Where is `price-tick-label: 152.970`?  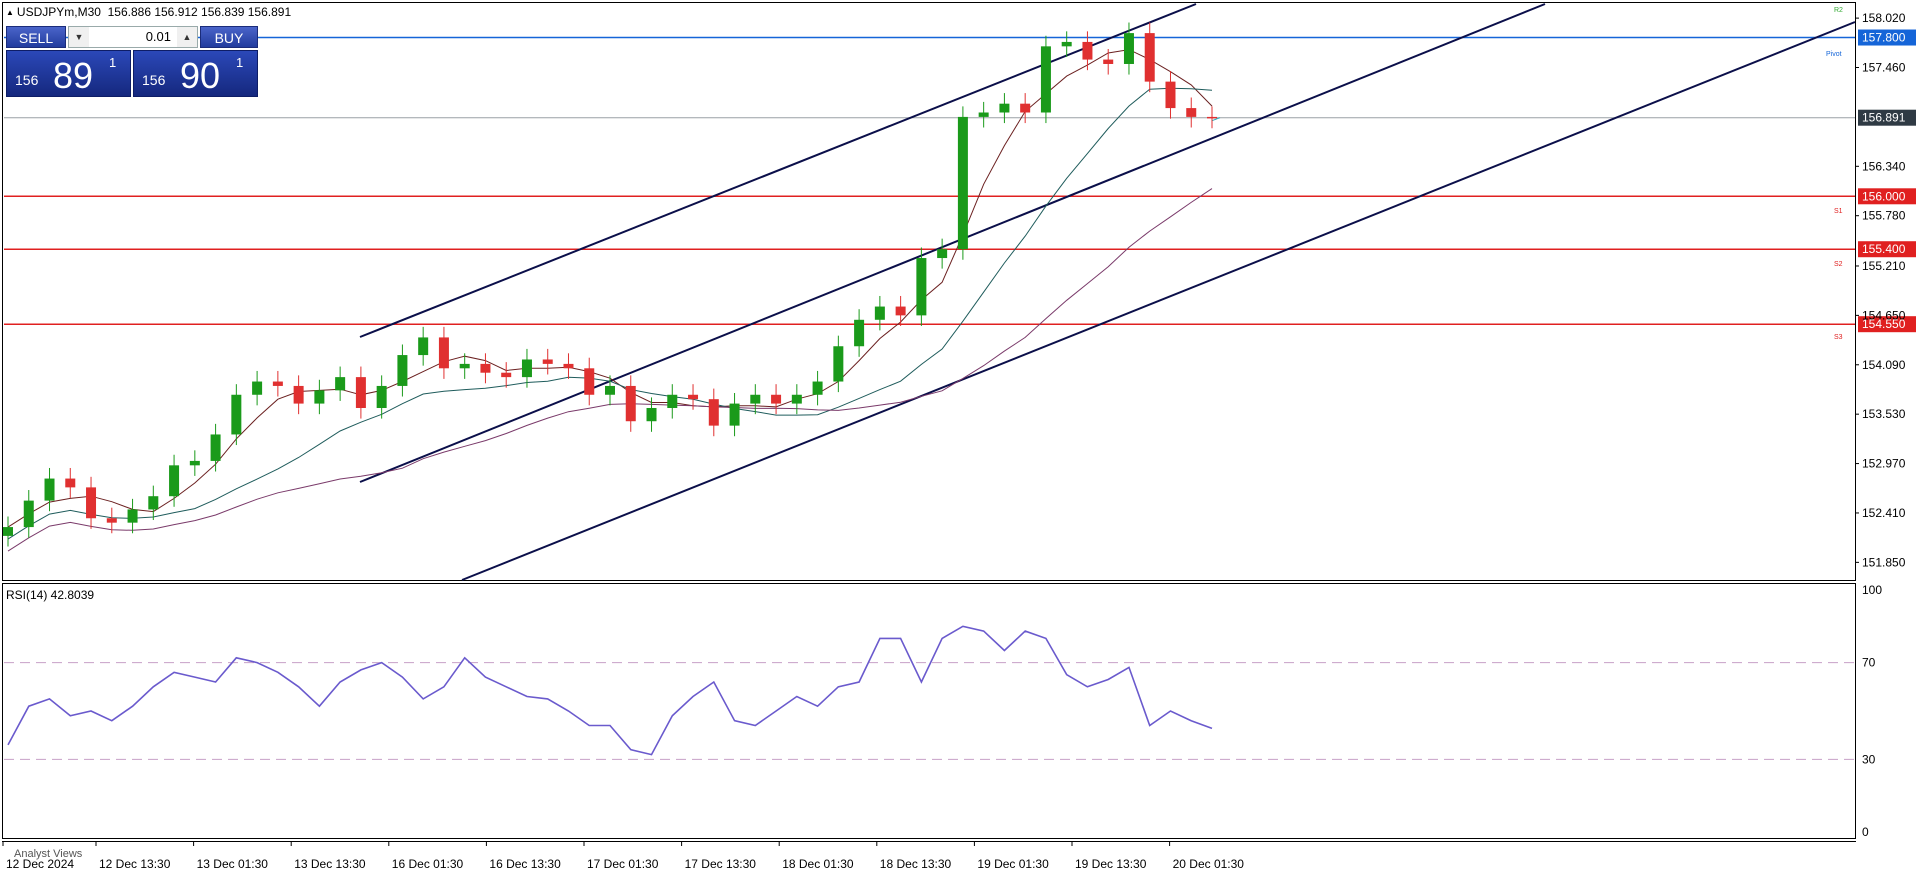
price-tick-label: 152.970 is located at coordinates (1884, 464).